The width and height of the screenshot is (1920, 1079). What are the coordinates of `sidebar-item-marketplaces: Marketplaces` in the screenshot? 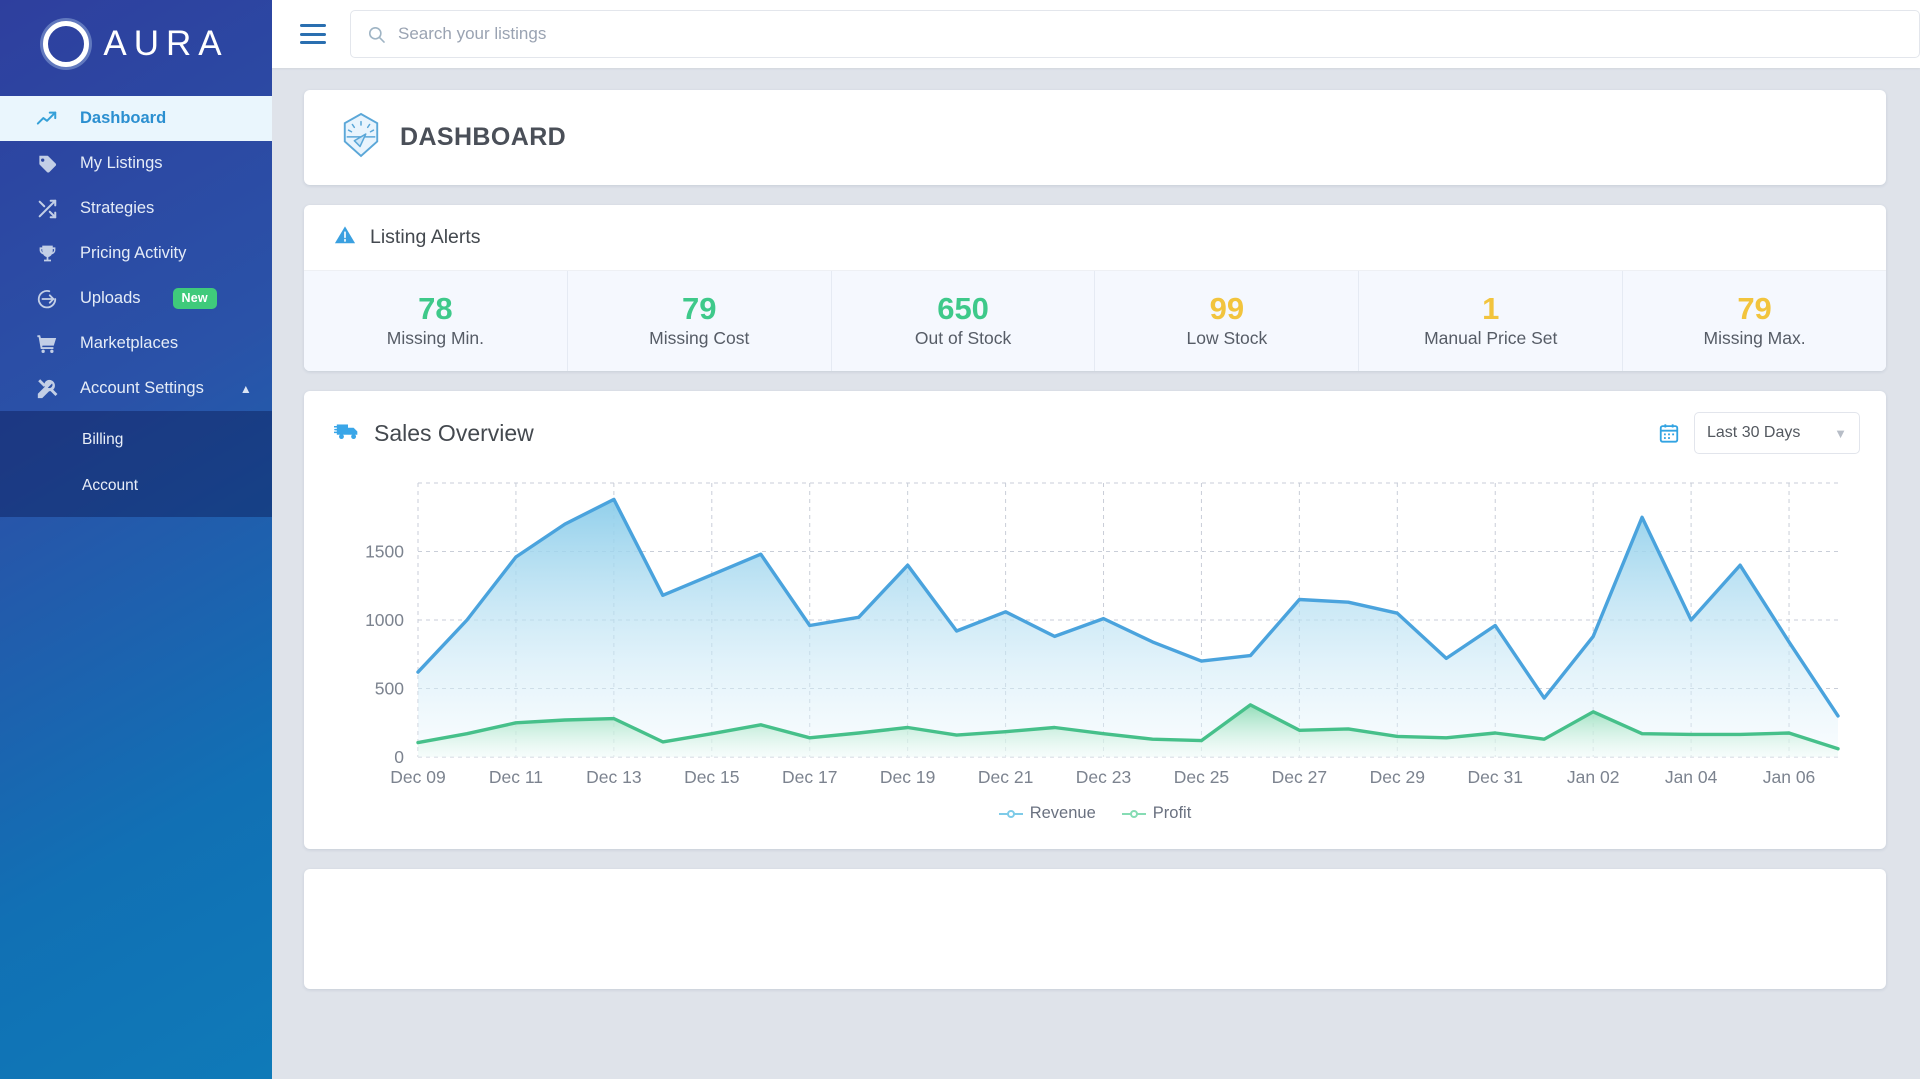 It's located at (136, 343).